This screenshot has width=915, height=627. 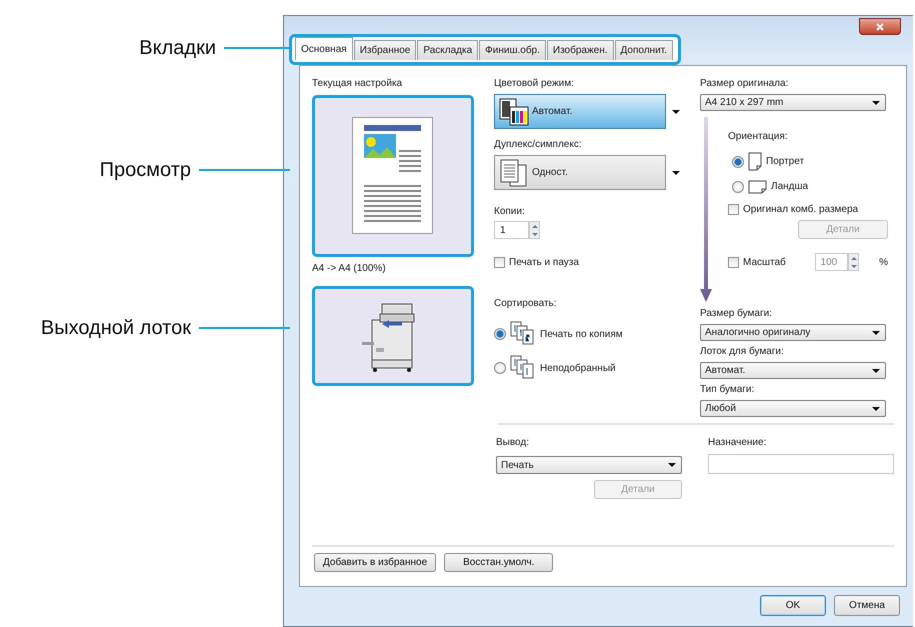 What do you see at coordinates (538, 145) in the screenshot?
I see `field-label: Дуплекс/симплекс:` at bounding box center [538, 145].